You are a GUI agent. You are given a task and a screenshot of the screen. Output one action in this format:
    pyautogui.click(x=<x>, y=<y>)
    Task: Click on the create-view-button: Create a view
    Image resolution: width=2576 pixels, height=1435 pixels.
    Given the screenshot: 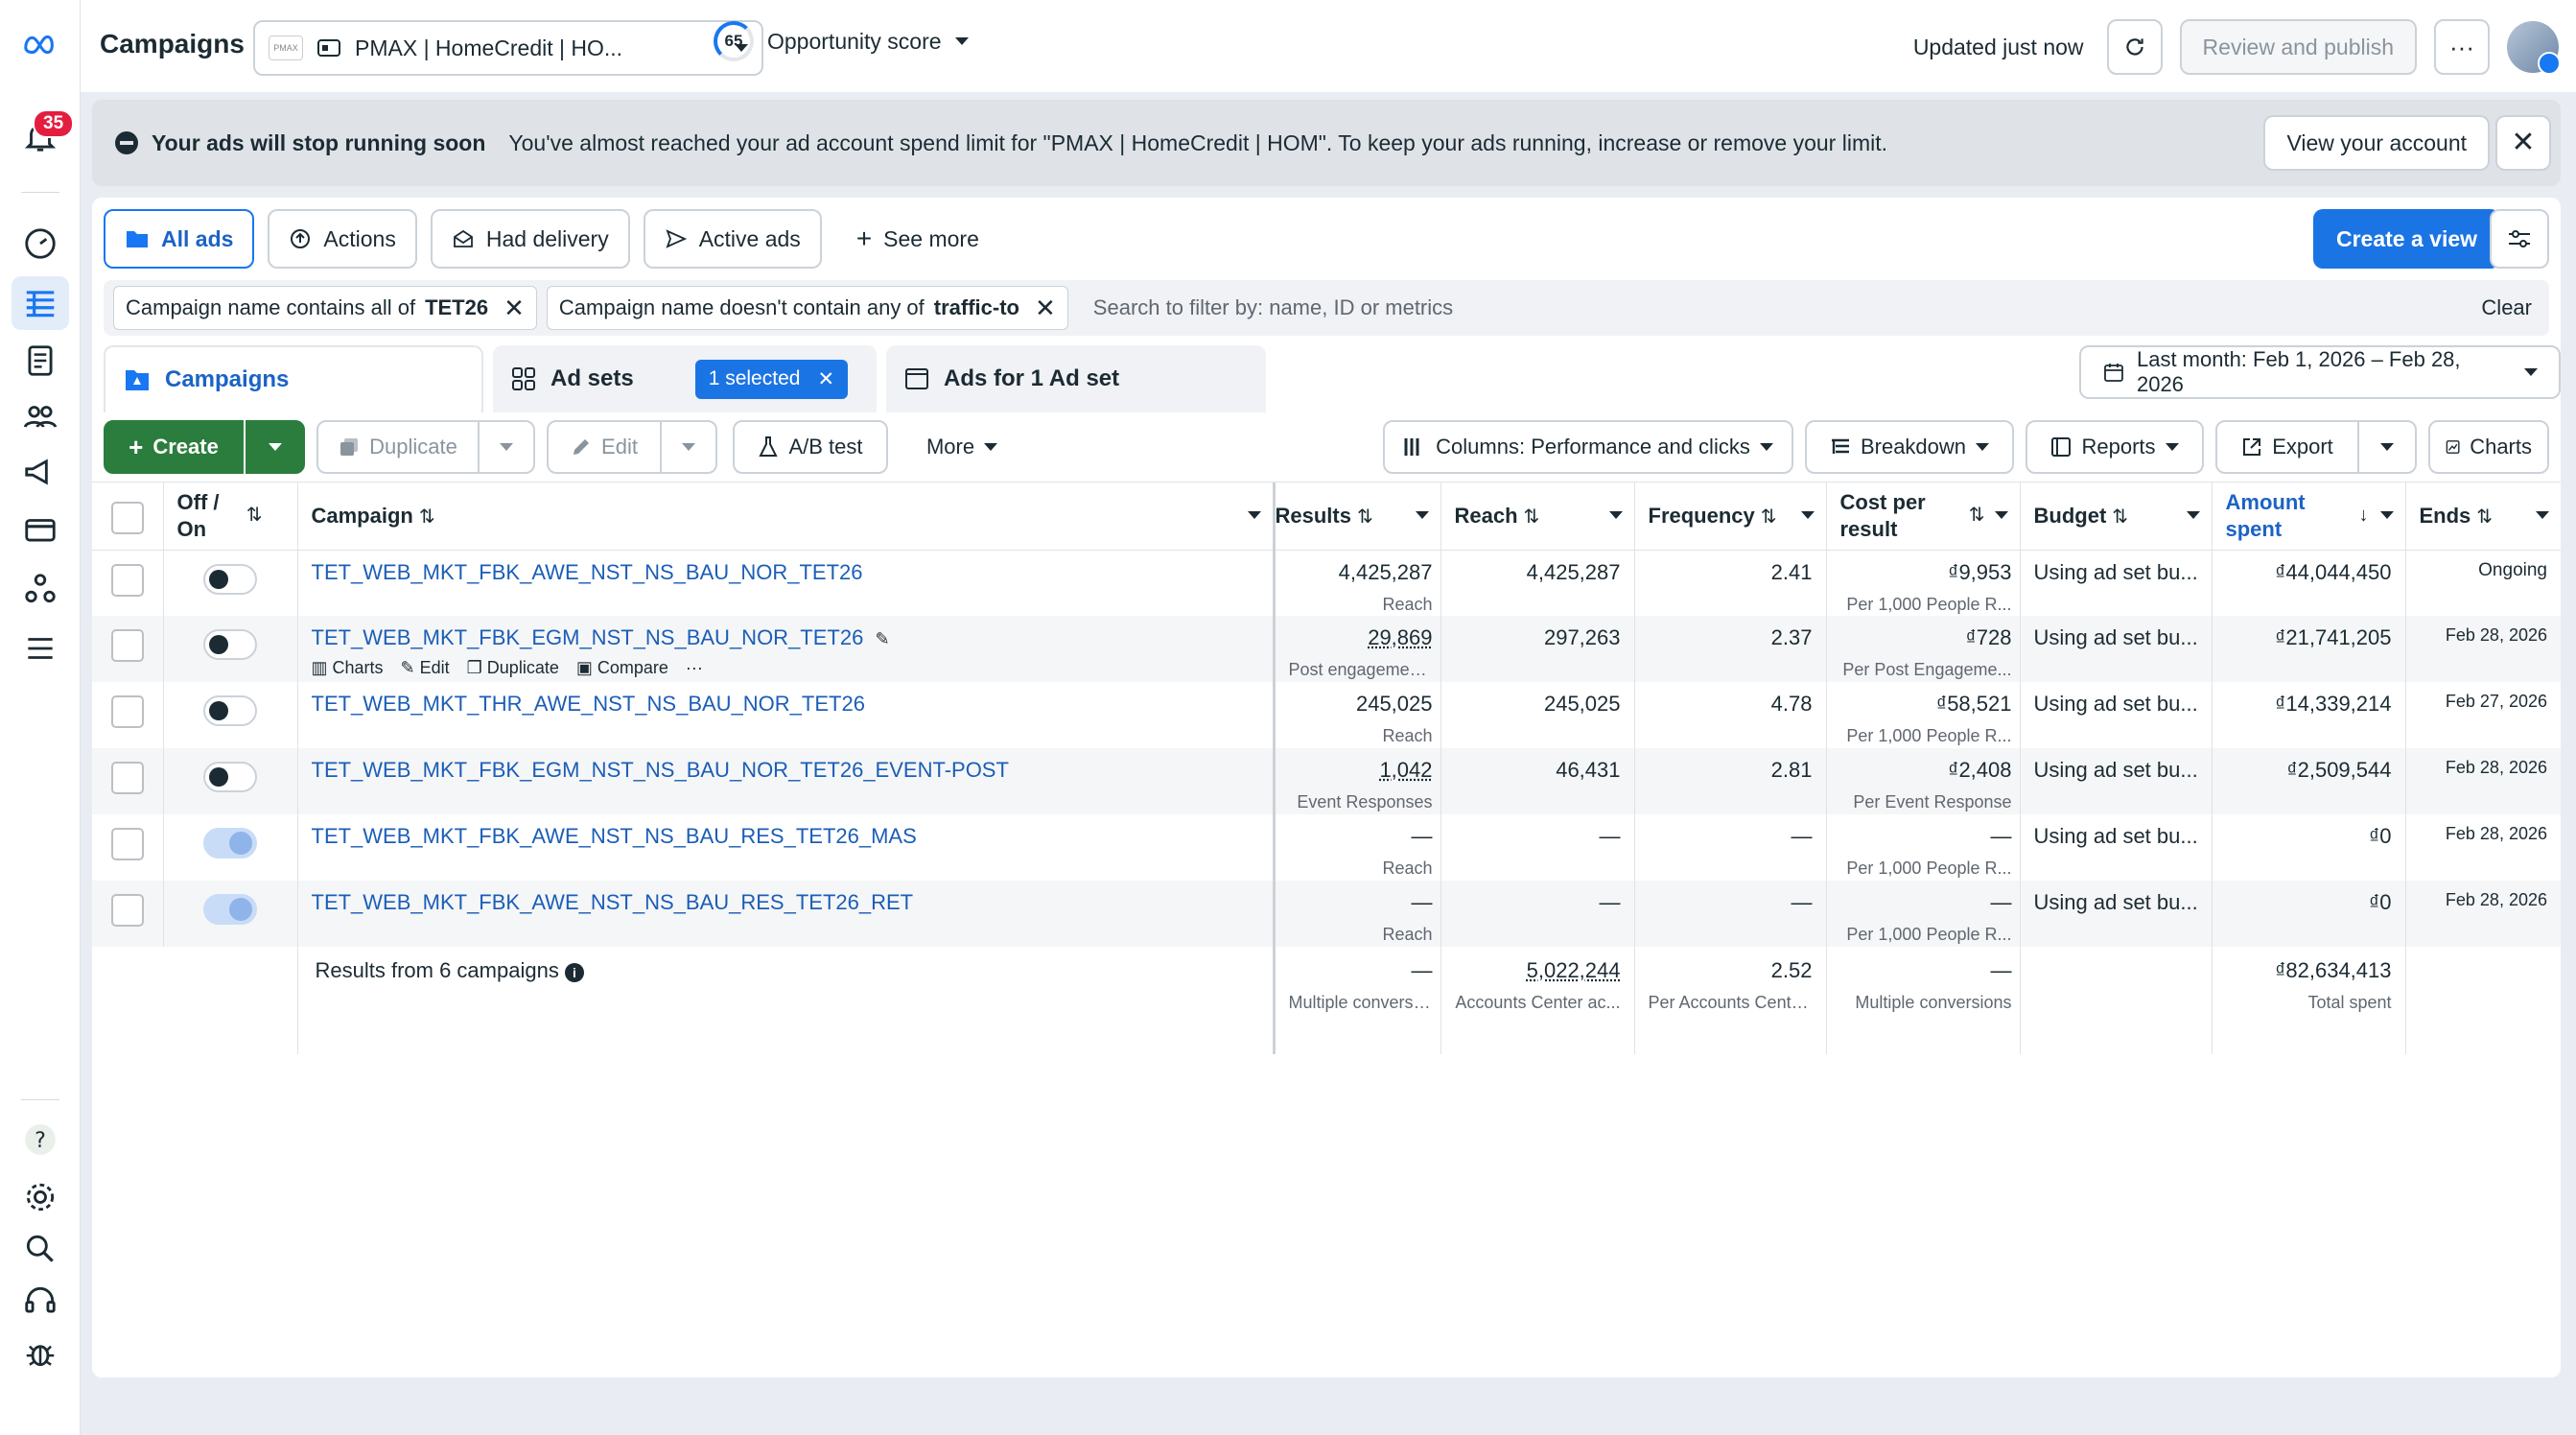 What is the action you would take?
    pyautogui.click(x=2407, y=239)
    